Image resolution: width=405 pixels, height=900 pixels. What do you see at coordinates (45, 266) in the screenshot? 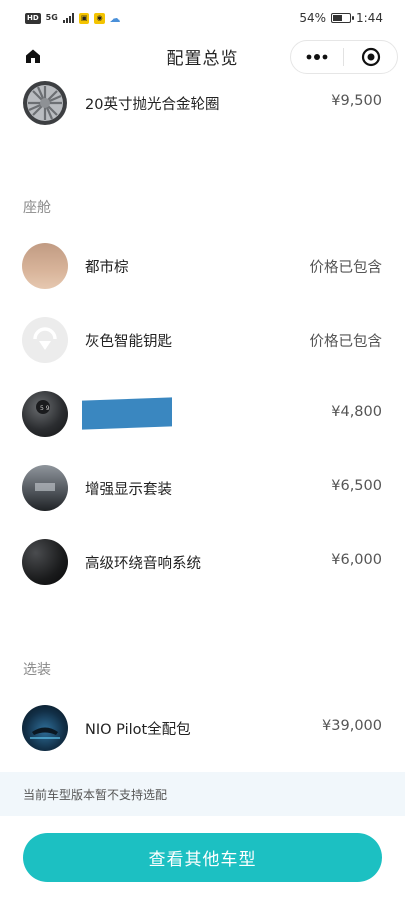
I see `color-swatch-icon` at bounding box center [45, 266].